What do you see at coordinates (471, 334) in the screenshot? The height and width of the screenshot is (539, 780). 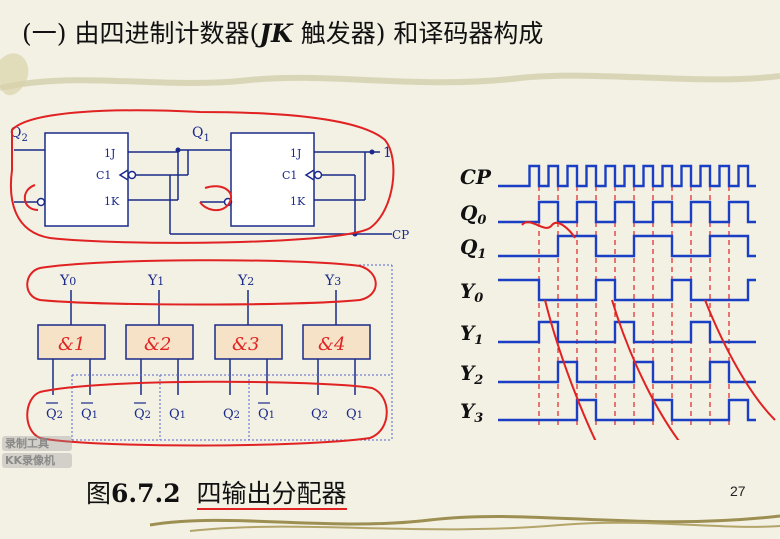 I see `waveform-label-y1: Y1` at bounding box center [471, 334].